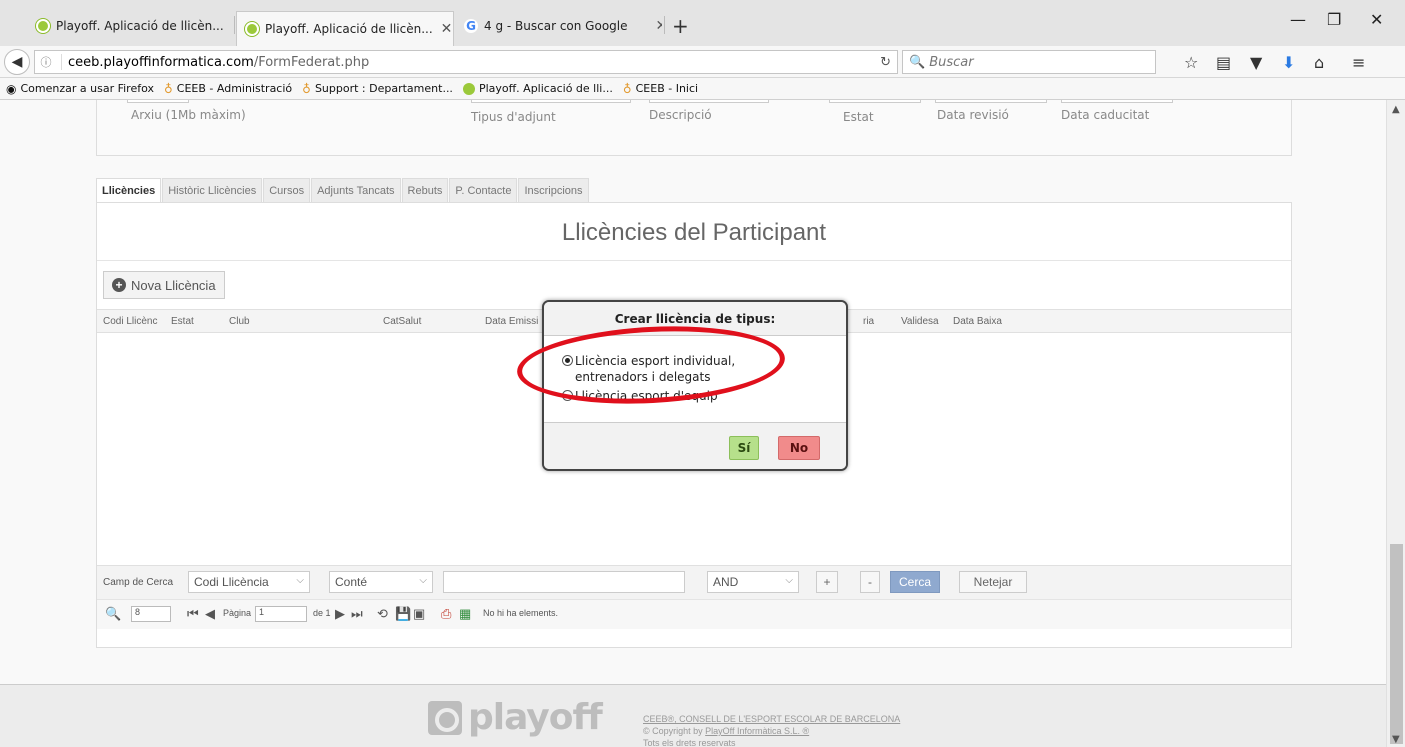  I want to click on page-scrollbar: ▲ ▼, so click(1395, 423).